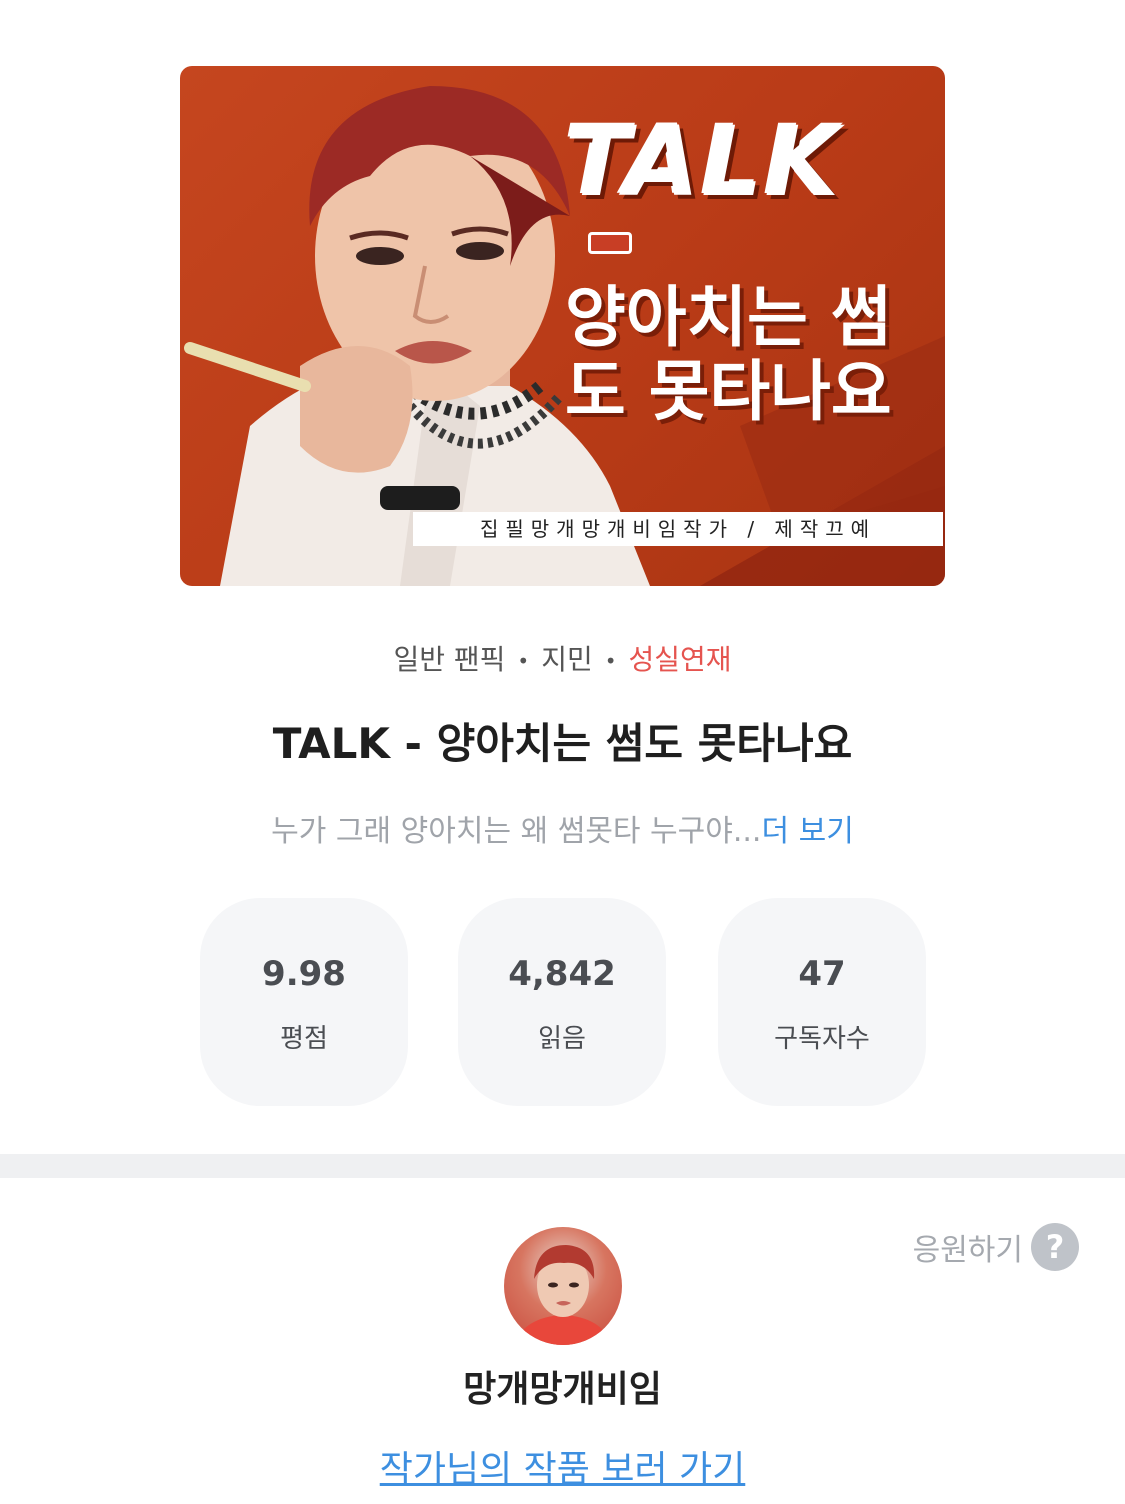 The image size is (1125, 1504). What do you see at coordinates (1055, 1247) in the screenshot?
I see `question-icon: ?` at bounding box center [1055, 1247].